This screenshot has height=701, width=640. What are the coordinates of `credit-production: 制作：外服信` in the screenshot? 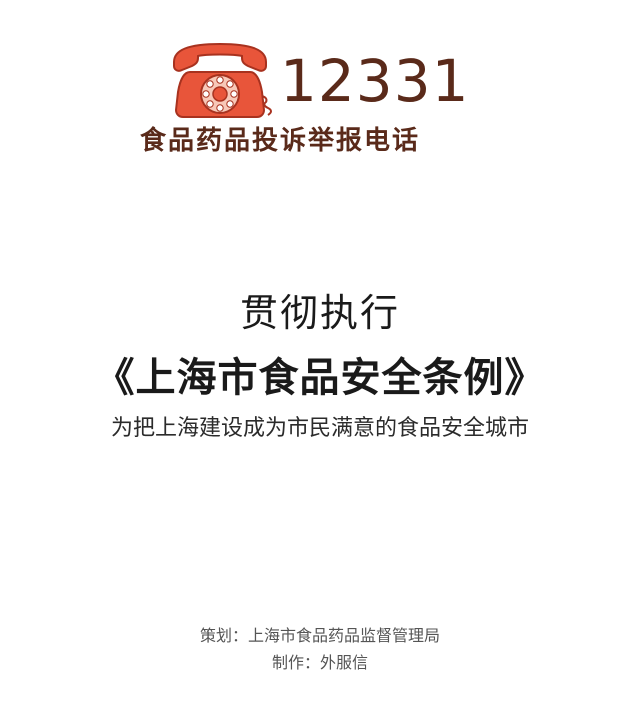 It's located at (319, 662).